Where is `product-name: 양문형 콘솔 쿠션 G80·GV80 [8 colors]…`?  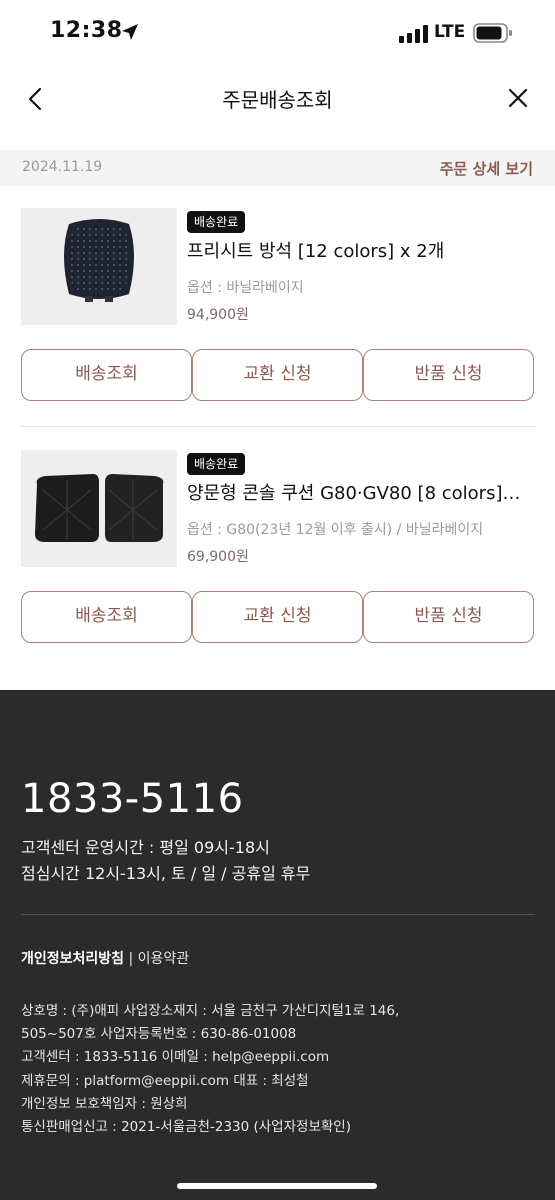
product-name: 양문형 콘솔 쿠션 G80·GV80 [8 colors]… is located at coordinates (361, 492).